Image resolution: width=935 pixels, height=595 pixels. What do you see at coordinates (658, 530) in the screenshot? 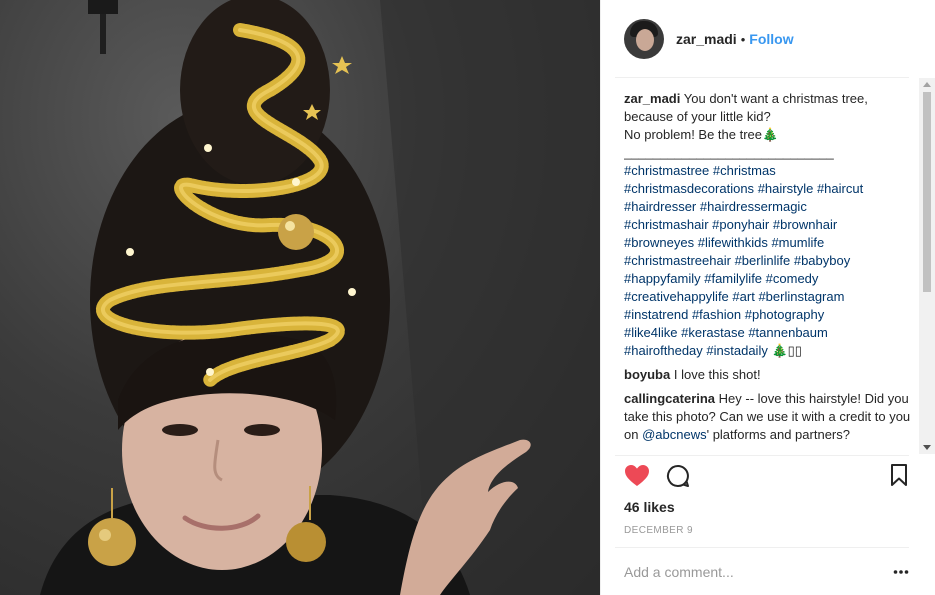
I see `post-date: DECEMBER 9` at bounding box center [658, 530].